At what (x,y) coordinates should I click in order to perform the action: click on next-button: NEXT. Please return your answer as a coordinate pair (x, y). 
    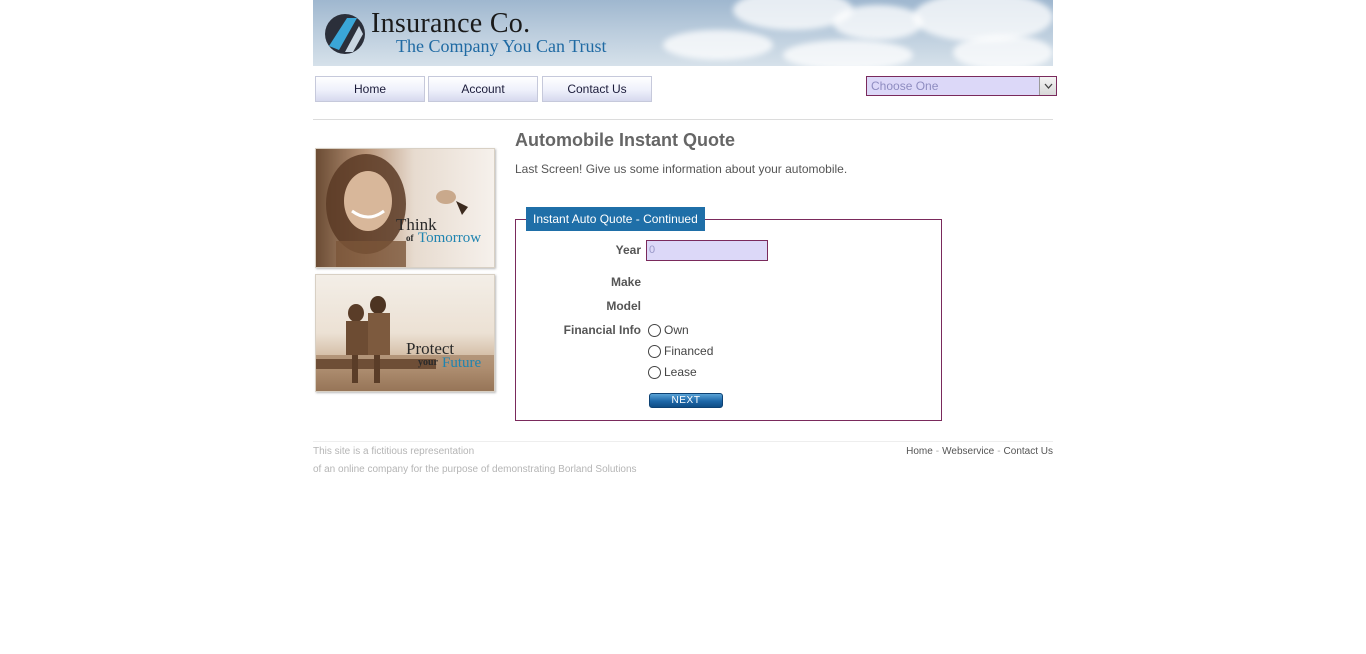
    Looking at the image, I should click on (686, 400).